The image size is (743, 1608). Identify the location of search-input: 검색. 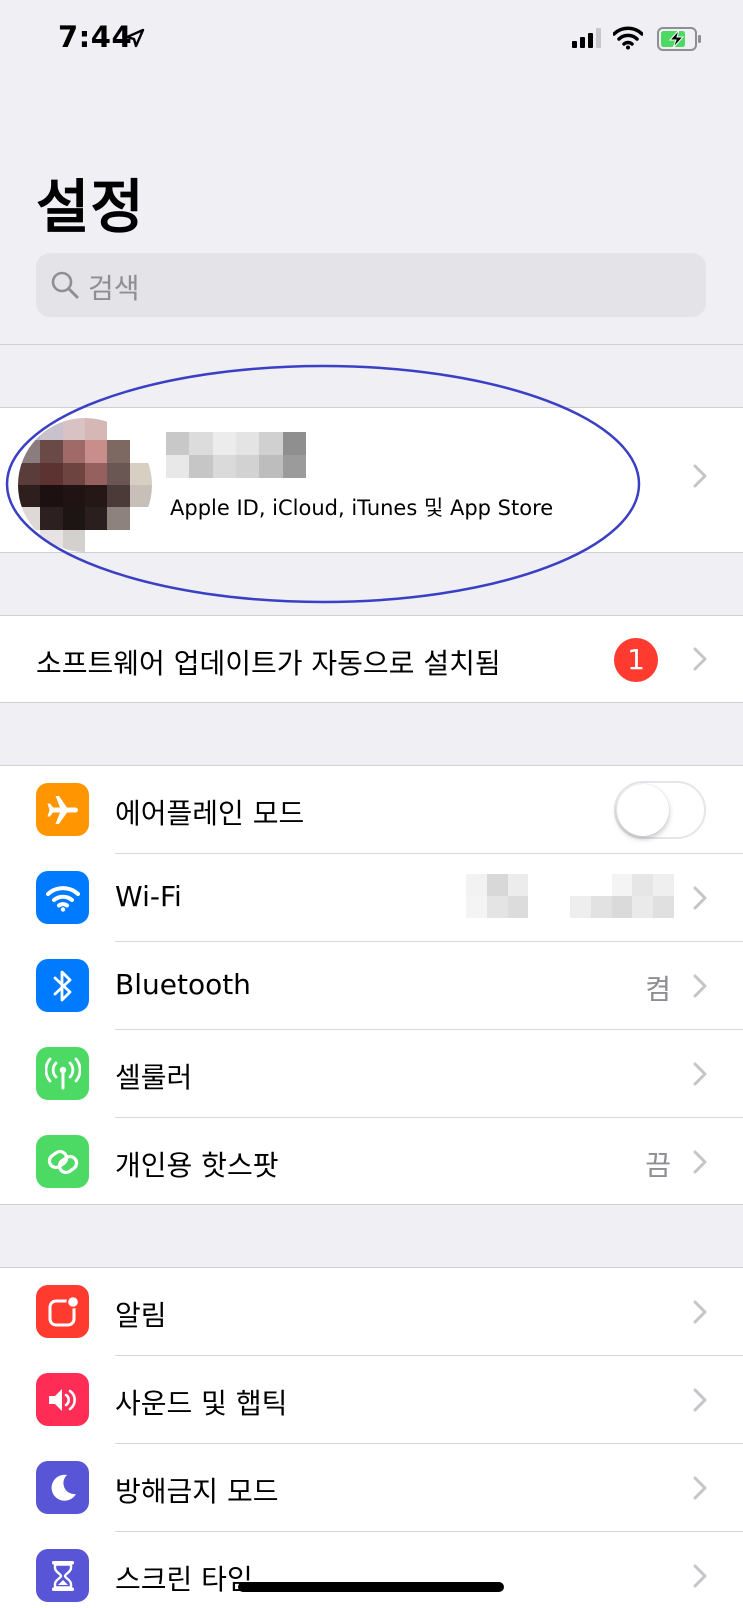
(371, 285).